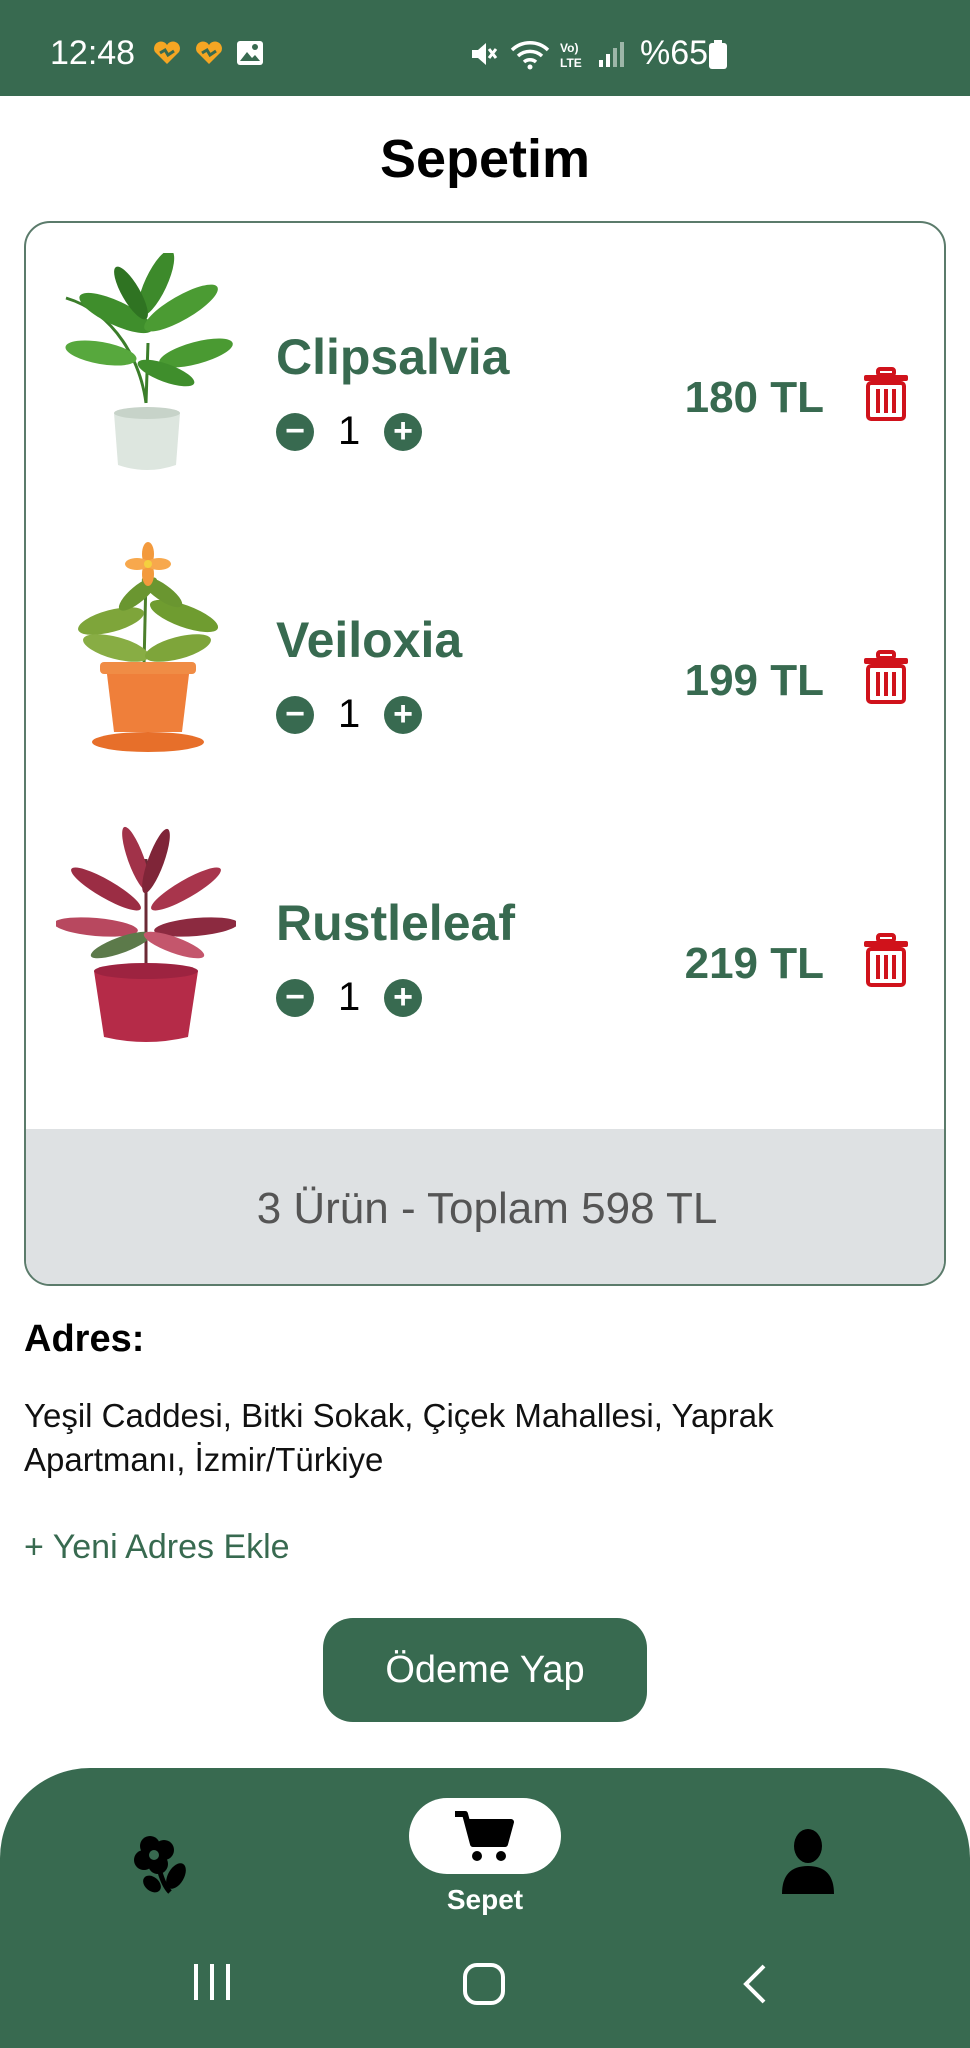  What do you see at coordinates (485, 656) in the screenshot?
I see `cart-item: Veiloxia − 1 + 199 TL` at bounding box center [485, 656].